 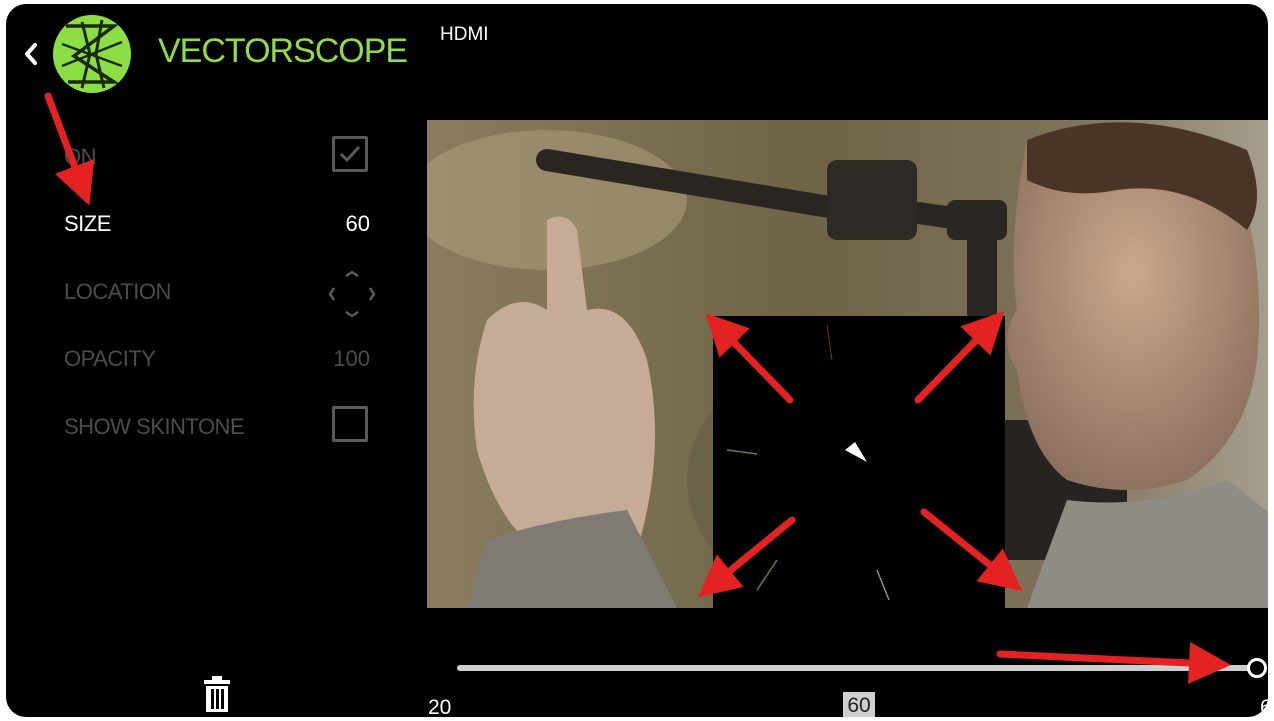 I want to click on on-checkbox, so click(x=350, y=154).